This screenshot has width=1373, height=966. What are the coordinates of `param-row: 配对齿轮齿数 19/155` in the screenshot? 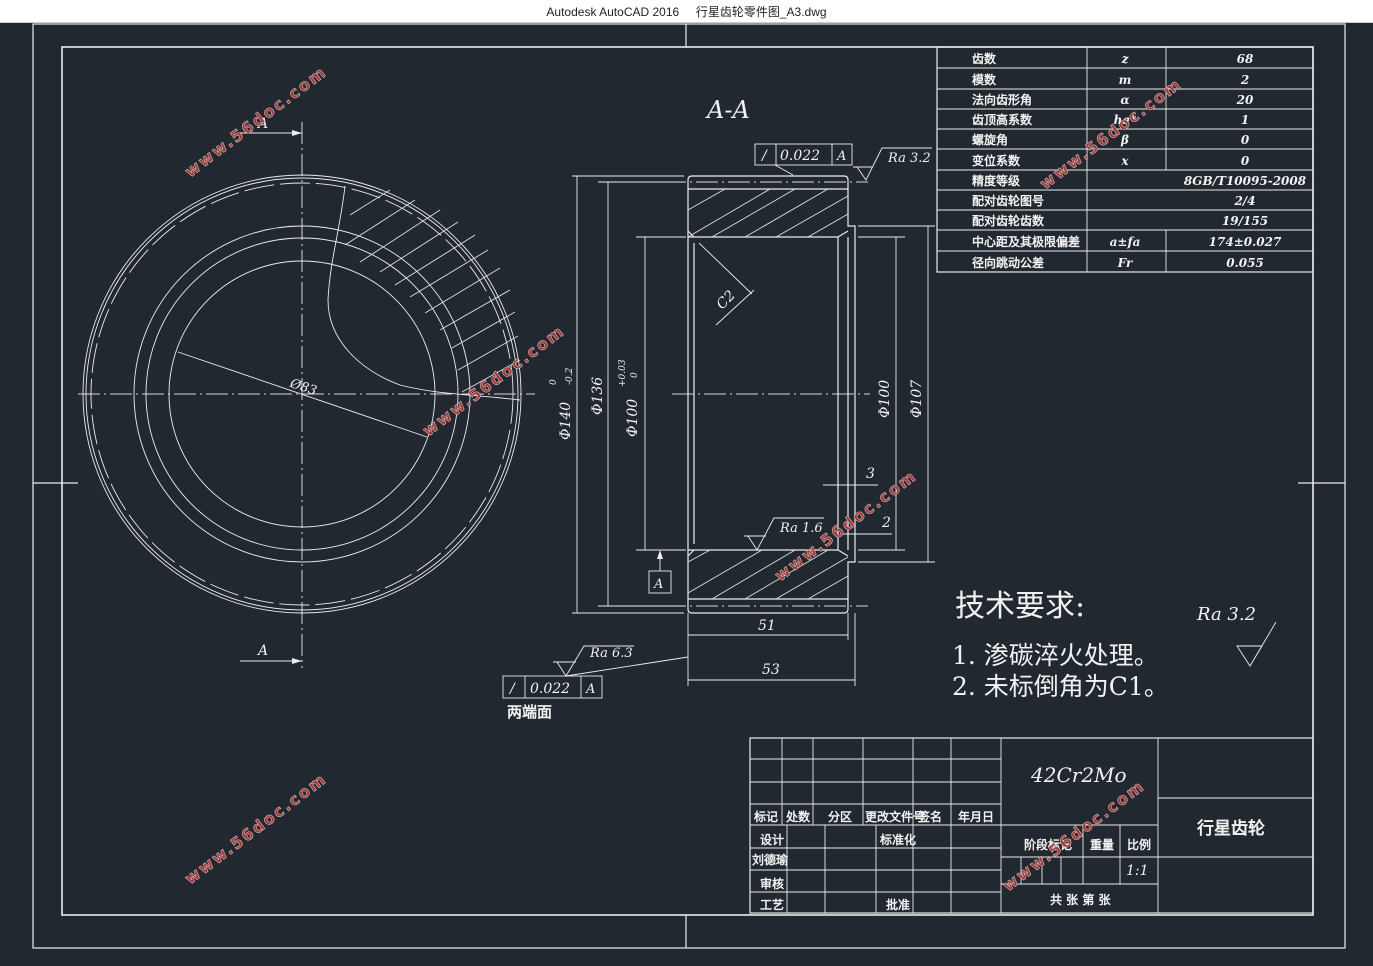 It's located at (1125, 218).